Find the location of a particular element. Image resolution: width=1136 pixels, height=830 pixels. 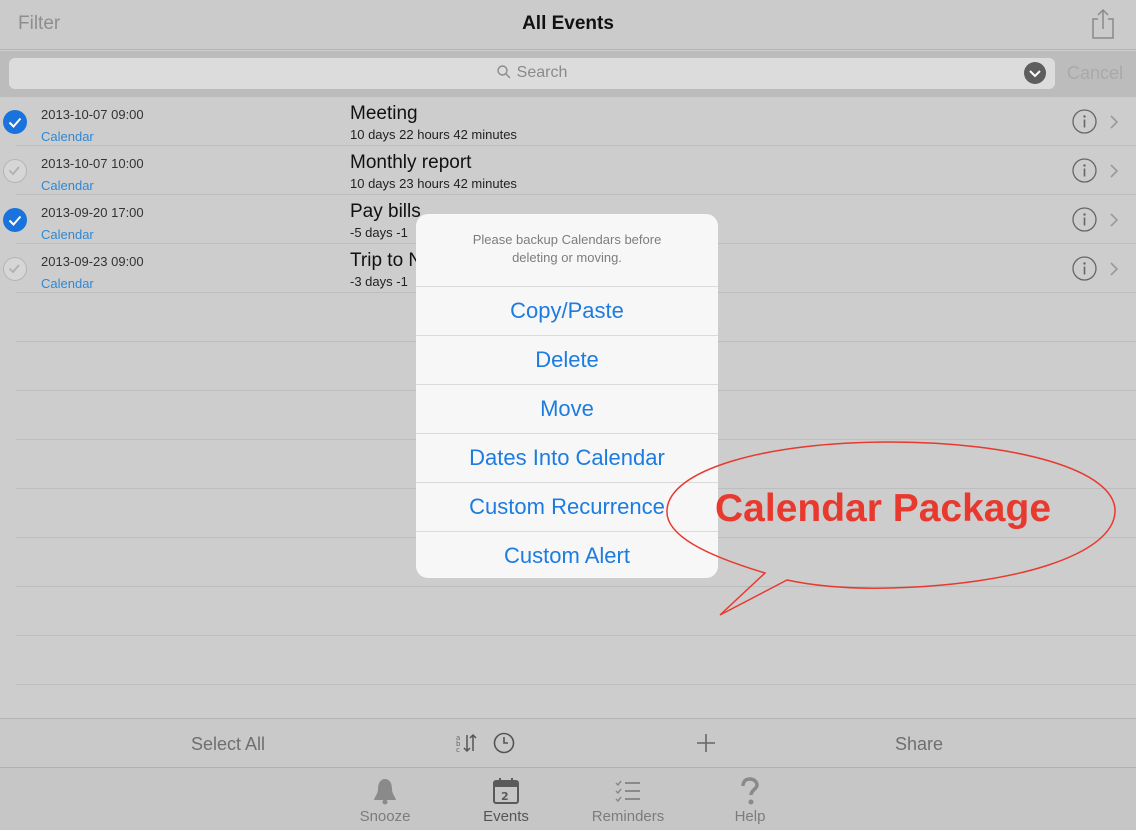

event-date: 2013-10-07 09:00 is located at coordinates (92, 114).